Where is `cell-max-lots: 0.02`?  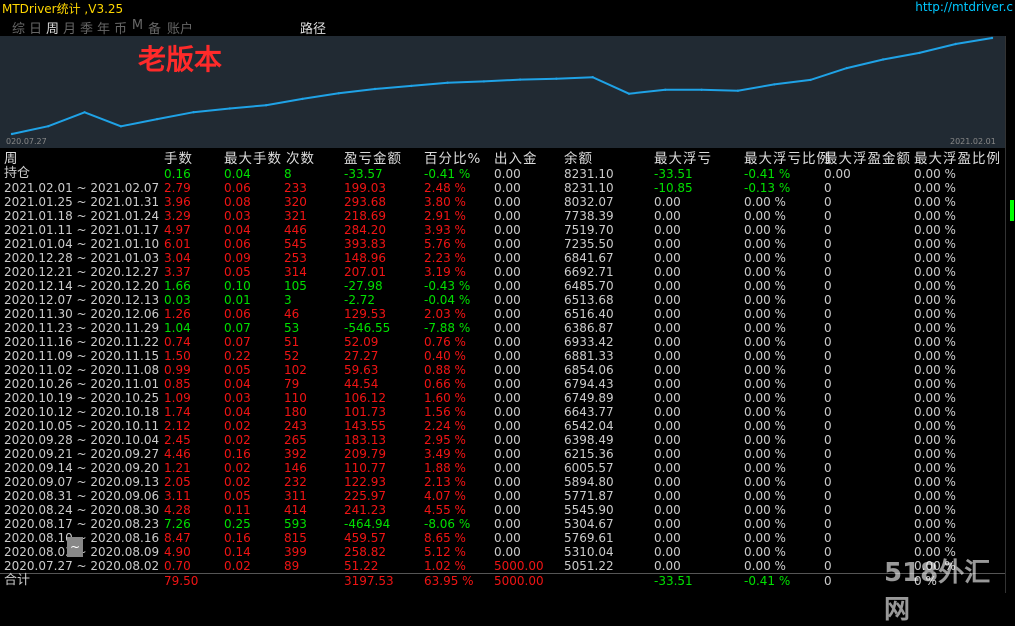 cell-max-lots: 0.02 is located at coordinates (237, 482).